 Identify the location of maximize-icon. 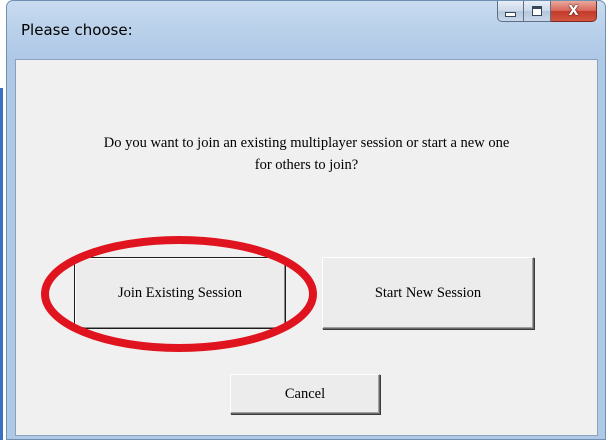
(537, 11).